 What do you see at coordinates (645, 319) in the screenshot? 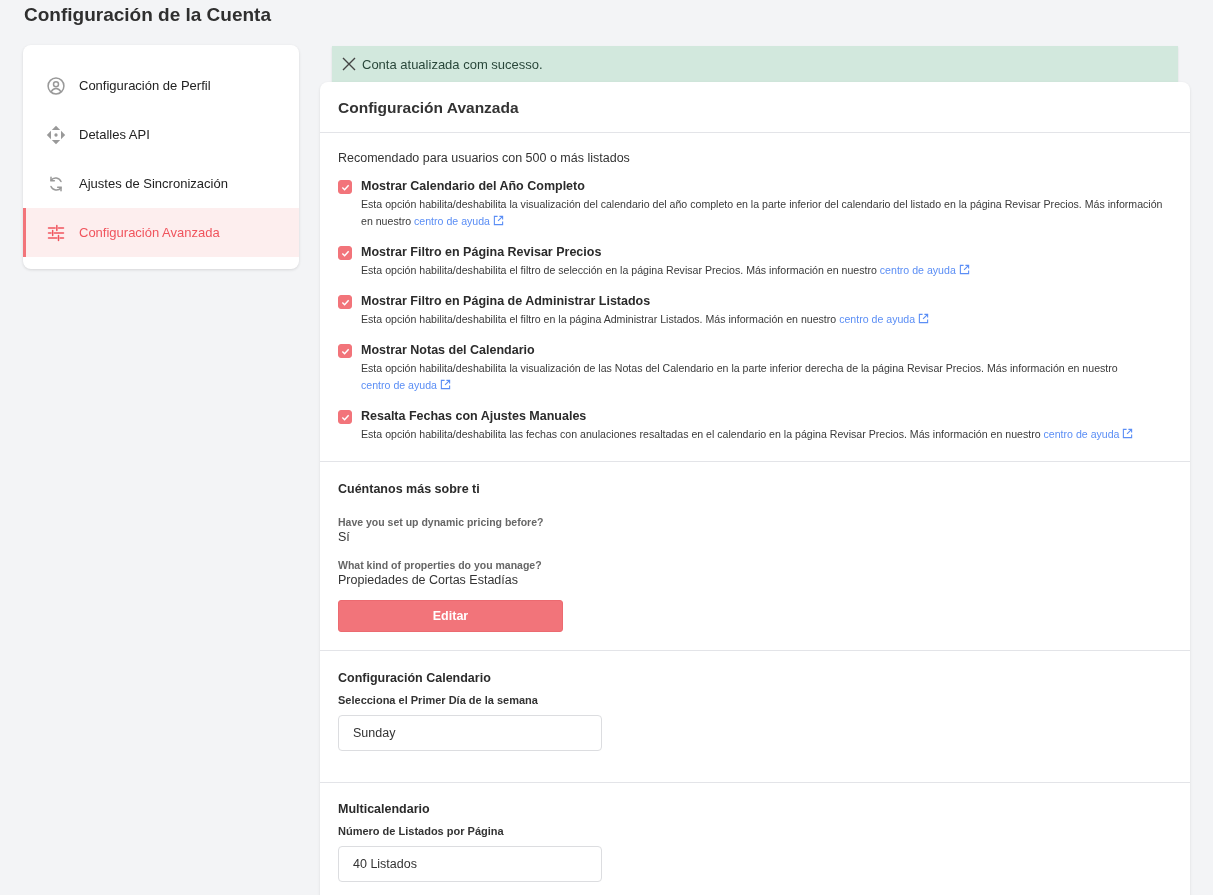
I see `option-description: Esta opción habilita/deshabilita el filtro en la página Administrar Listados. Más información en nuestro centro de ayuda` at bounding box center [645, 319].